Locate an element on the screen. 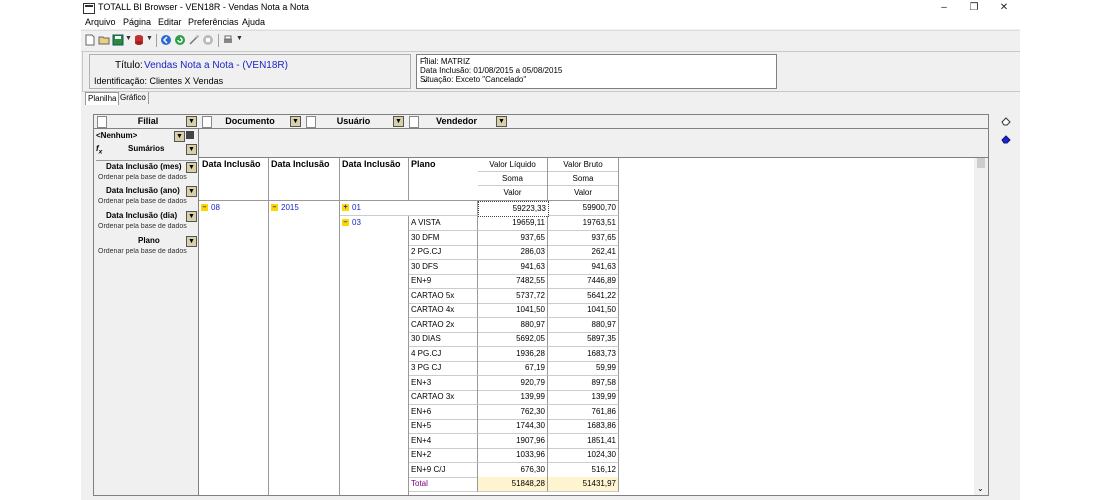 The width and height of the screenshot is (1100, 500). scroll-thumb is located at coordinates (981, 163).